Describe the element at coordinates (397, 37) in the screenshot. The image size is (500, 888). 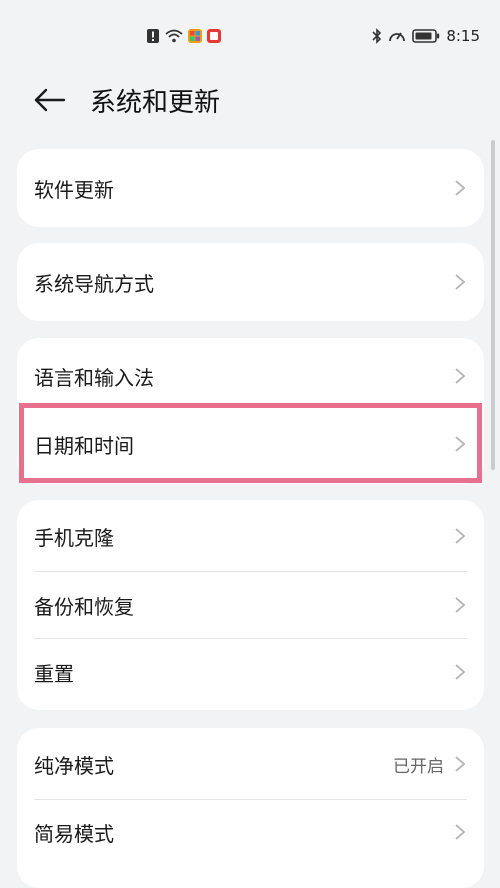
I see `speedometer-icon` at that location.